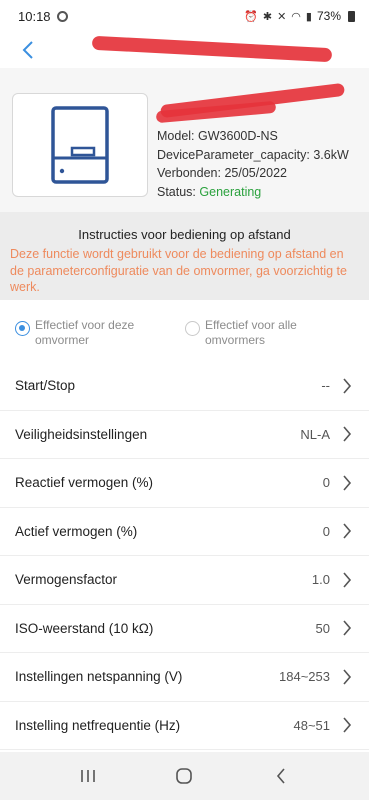 This screenshot has width=369, height=800. Describe the element at coordinates (98, 725) in the screenshot. I see `setting-label: Instelling netfrequentie (Hz)` at that location.